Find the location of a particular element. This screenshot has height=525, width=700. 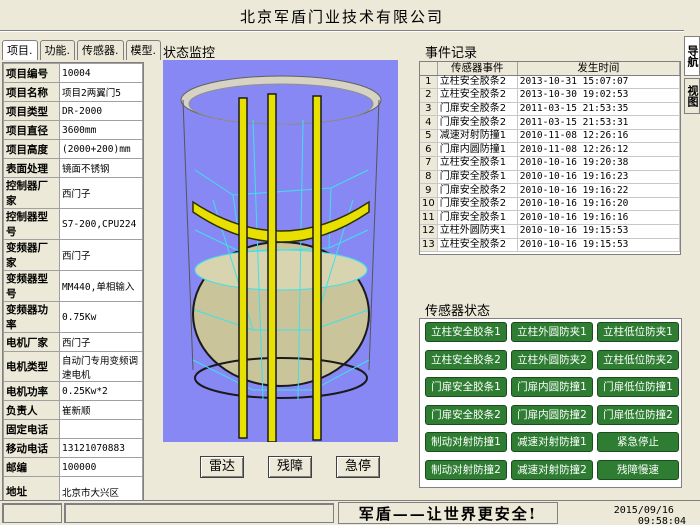

event-time: 2013-10-30 19:02:53 is located at coordinates (598, 95).